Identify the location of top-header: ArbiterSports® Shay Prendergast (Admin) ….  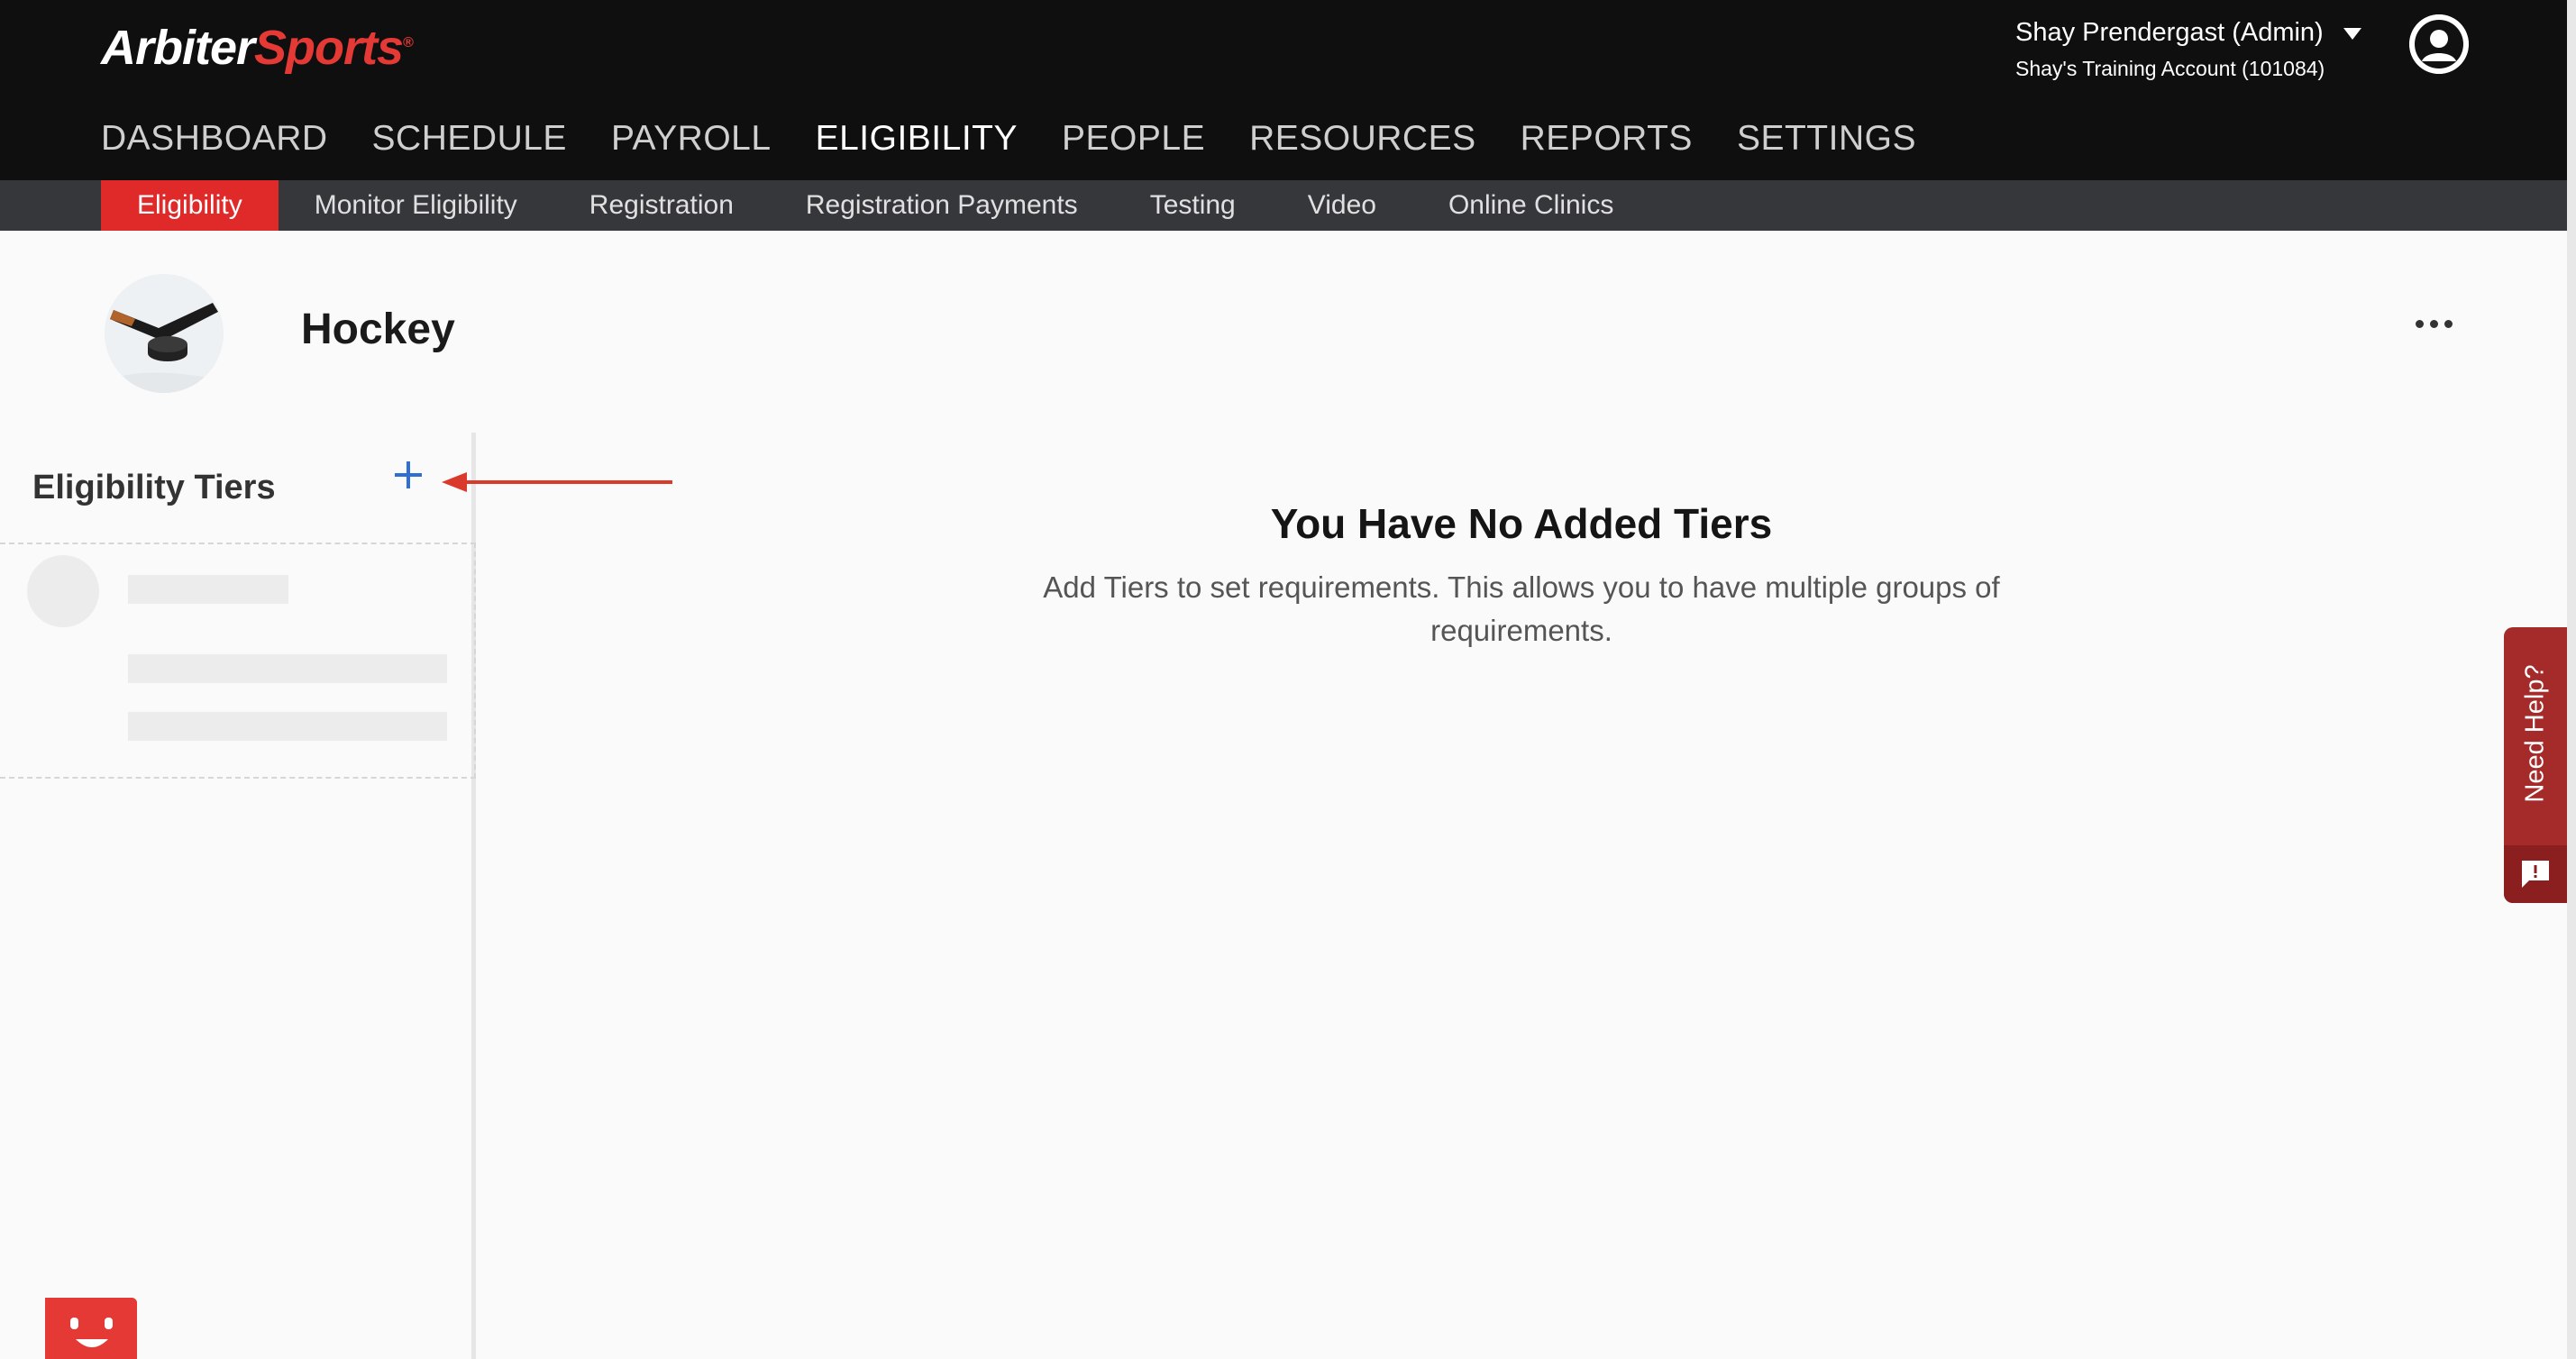
(1283, 90).